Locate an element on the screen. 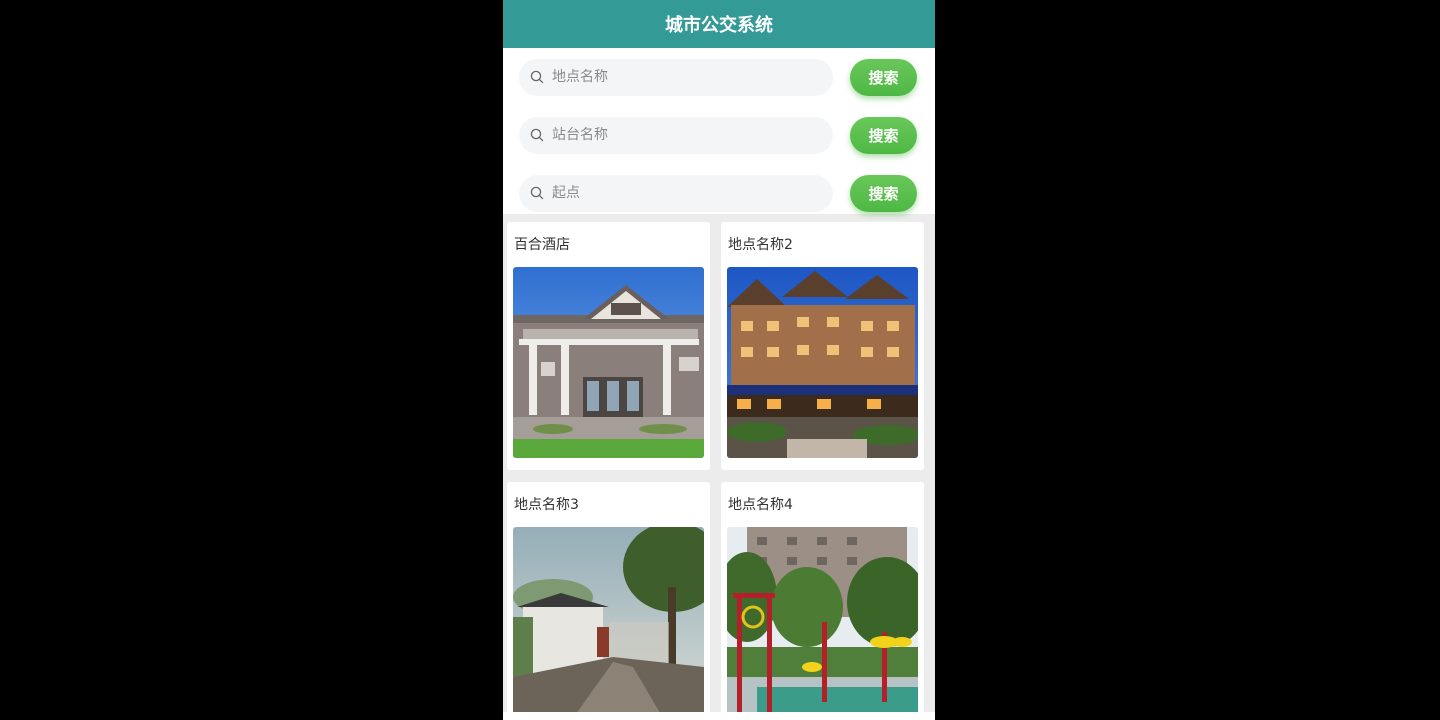  search-row-start: 搜索 is located at coordinates (718, 193).